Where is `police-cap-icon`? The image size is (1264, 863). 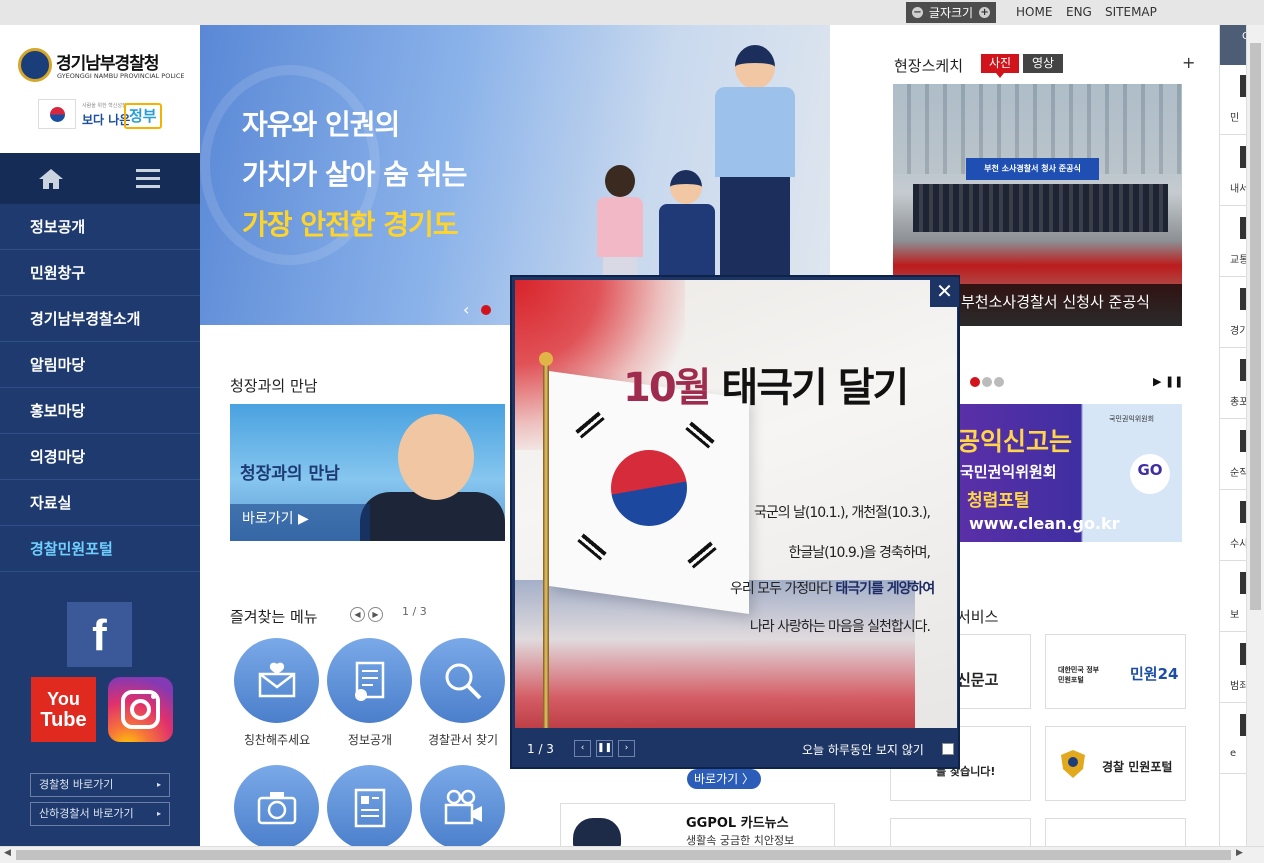
police-cap-icon is located at coordinates (597, 833).